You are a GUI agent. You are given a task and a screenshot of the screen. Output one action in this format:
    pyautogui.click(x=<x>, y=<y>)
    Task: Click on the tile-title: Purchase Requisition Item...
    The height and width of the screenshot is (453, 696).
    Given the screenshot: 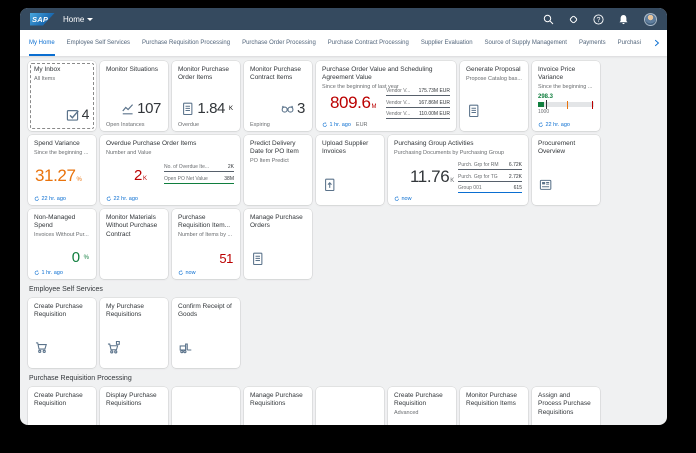 What is the action you would take?
    pyautogui.click(x=204, y=222)
    